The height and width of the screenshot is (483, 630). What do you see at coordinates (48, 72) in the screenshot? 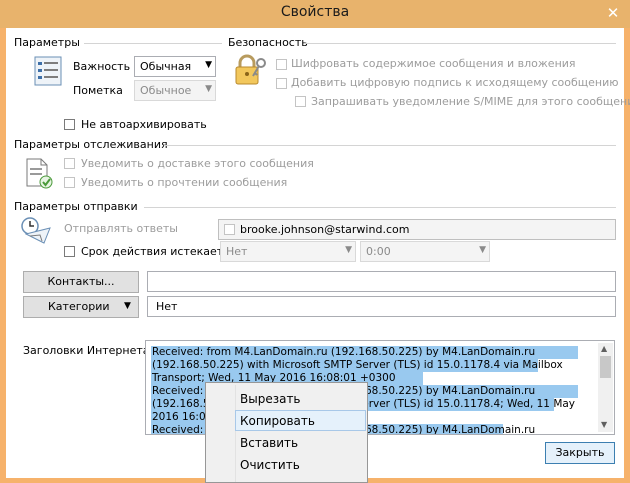
I see `settings-icon` at bounding box center [48, 72].